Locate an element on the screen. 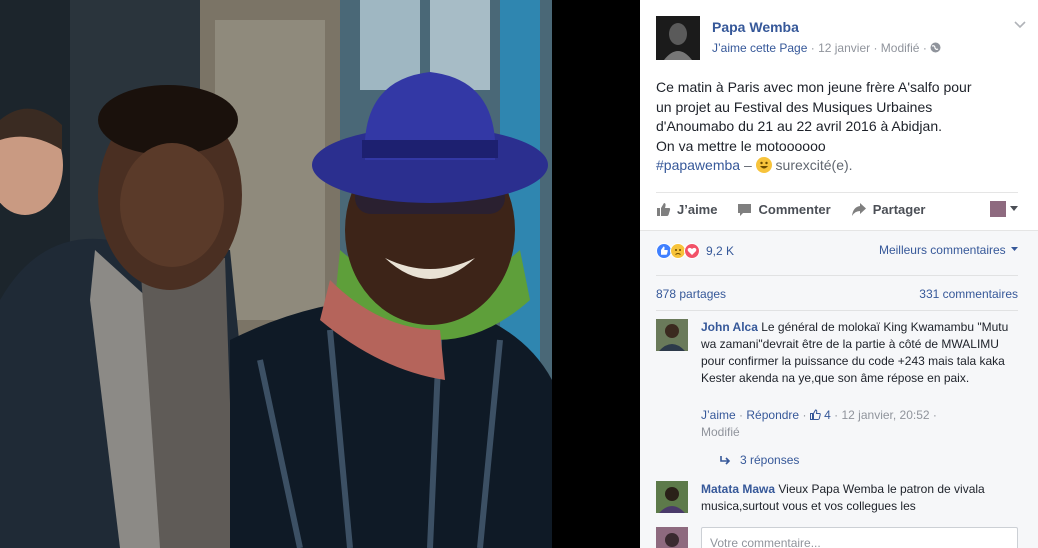 The width and height of the screenshot is (1038, 548). comment-button-label: Commenter is located at coordinates (794, 209).